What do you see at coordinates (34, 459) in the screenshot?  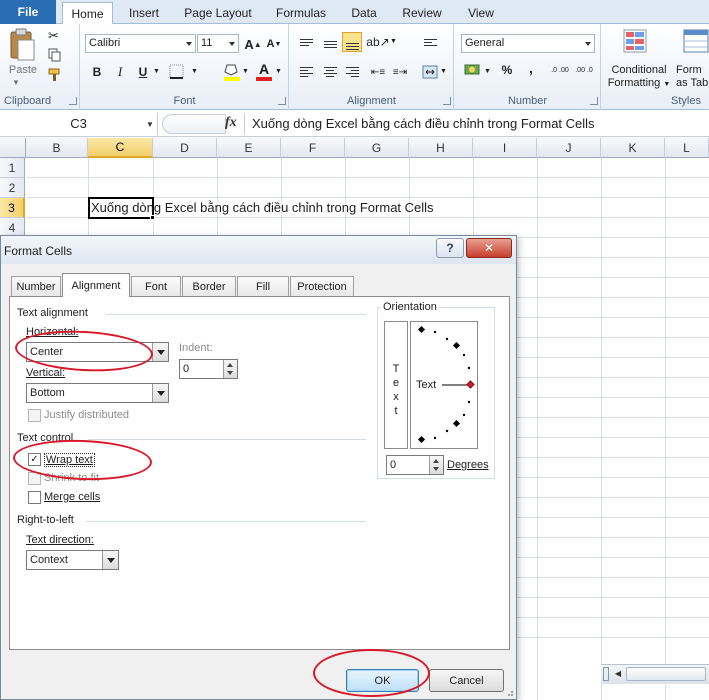 I see `wrap-text-checkbox: ✓` at bounding box center [34, 459].